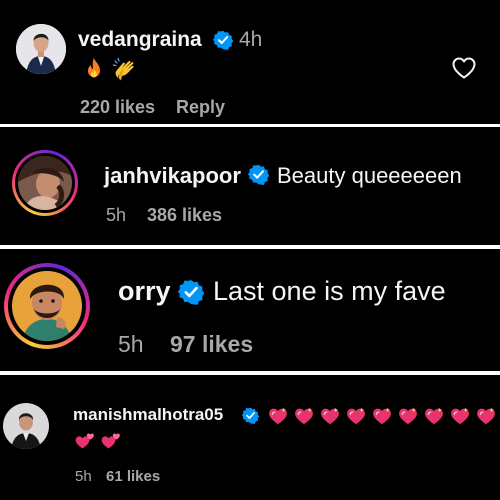 Image resolution: width=500 pixels, height=500 pixels. What do you see at coordinates (172, 176) in the screenshot?
I see `username: janhvikapoor` at bounding box center [172, 176].